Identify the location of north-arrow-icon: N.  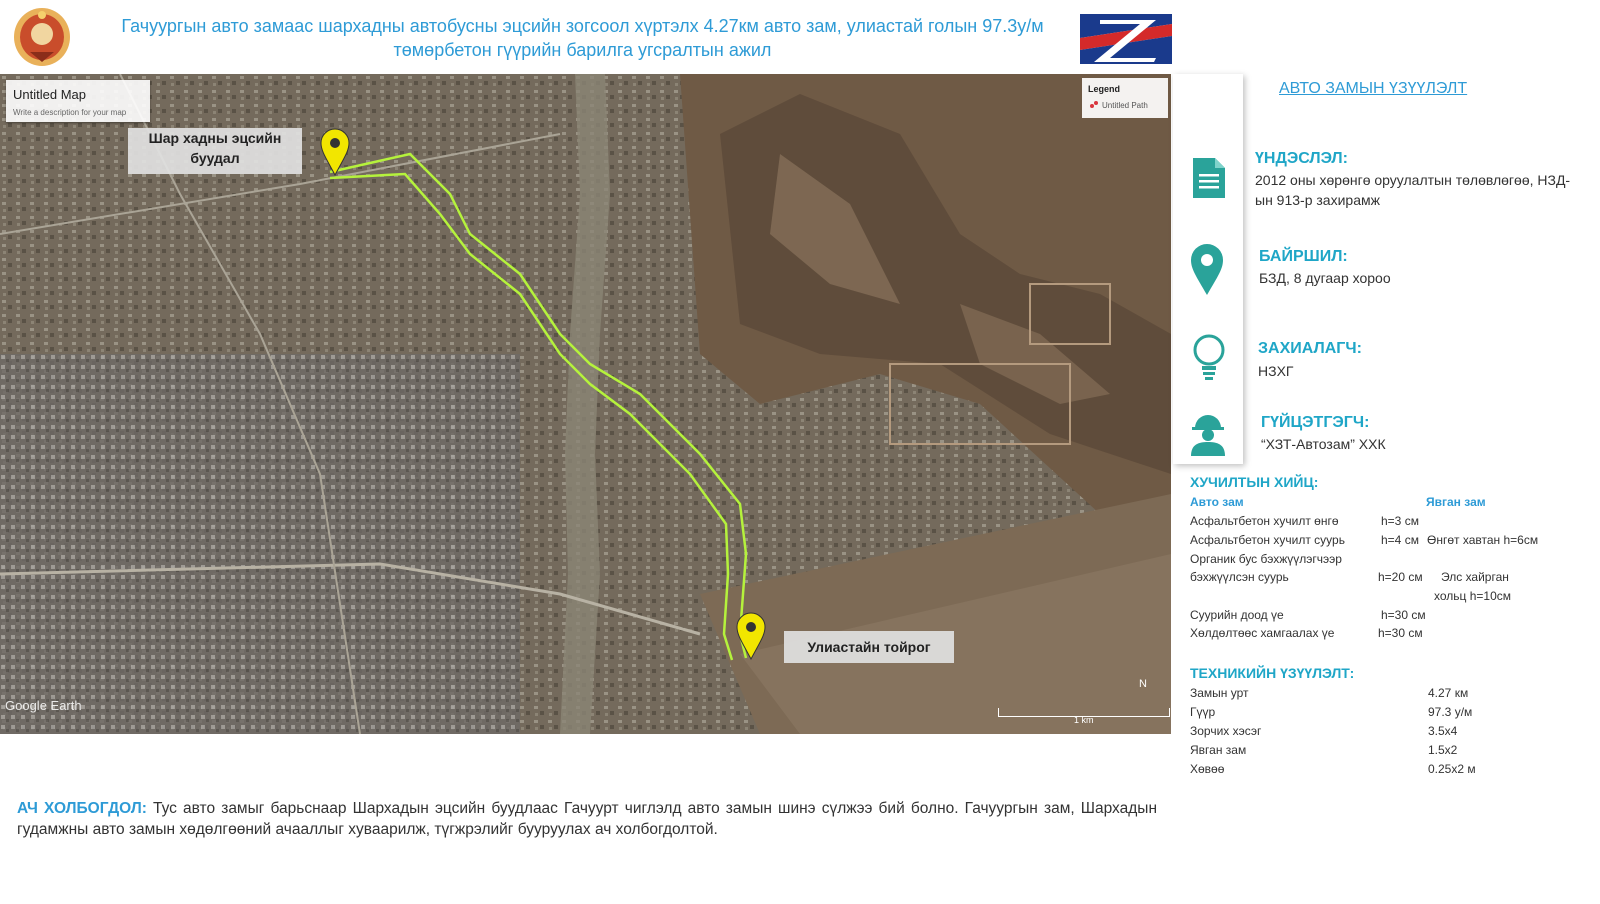
(1143, 684).